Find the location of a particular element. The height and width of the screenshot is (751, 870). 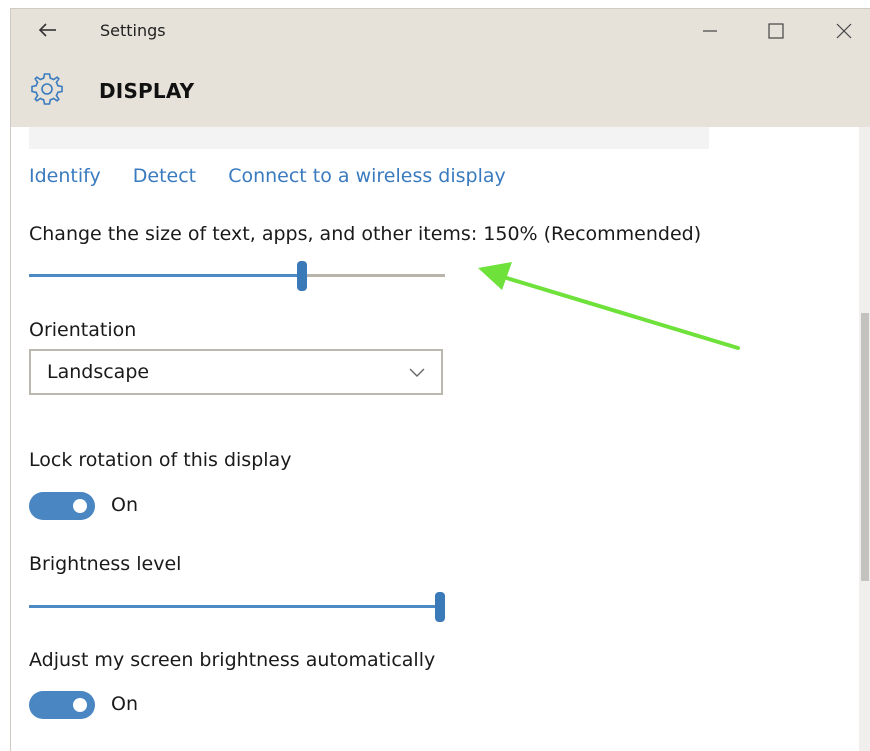

minimize-icon is located at coordinates (710, 31).